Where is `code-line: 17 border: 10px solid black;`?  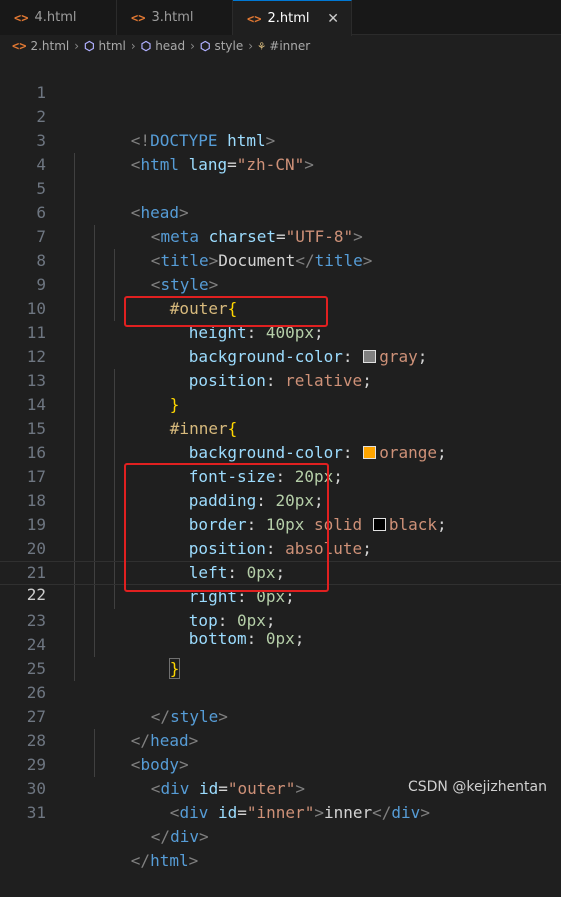 code-line: 17 border: 10px solid black; is located at coordinates (280, 487).